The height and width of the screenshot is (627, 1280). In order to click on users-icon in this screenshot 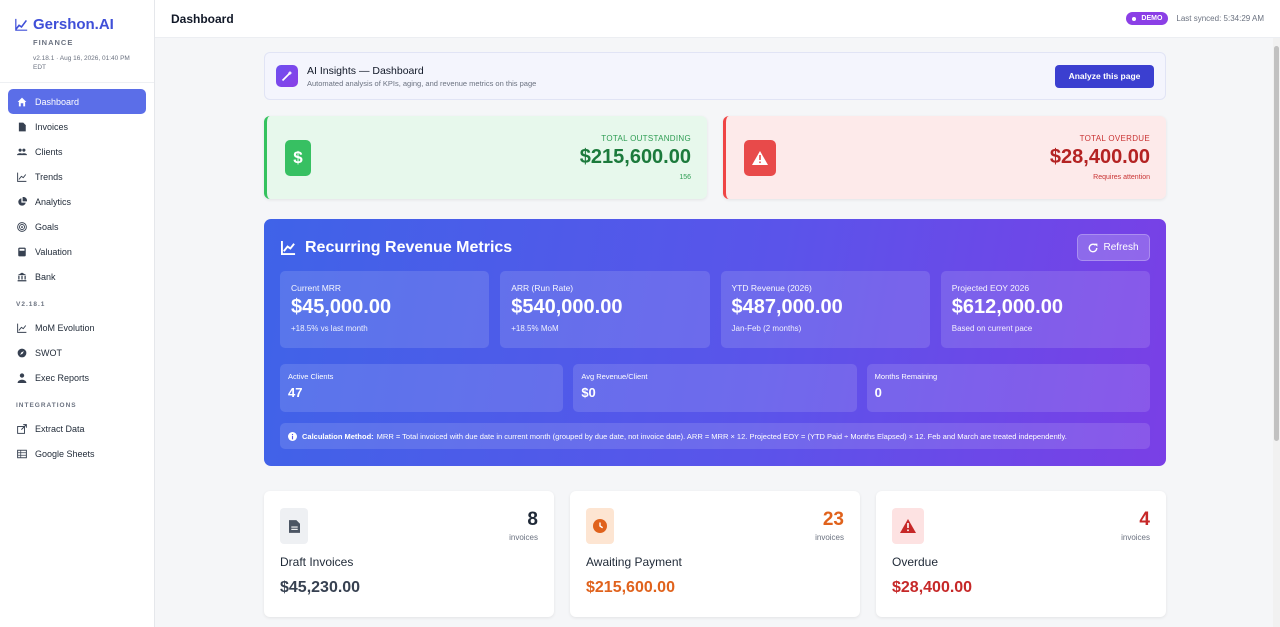, I will do `click(22, 151)`.